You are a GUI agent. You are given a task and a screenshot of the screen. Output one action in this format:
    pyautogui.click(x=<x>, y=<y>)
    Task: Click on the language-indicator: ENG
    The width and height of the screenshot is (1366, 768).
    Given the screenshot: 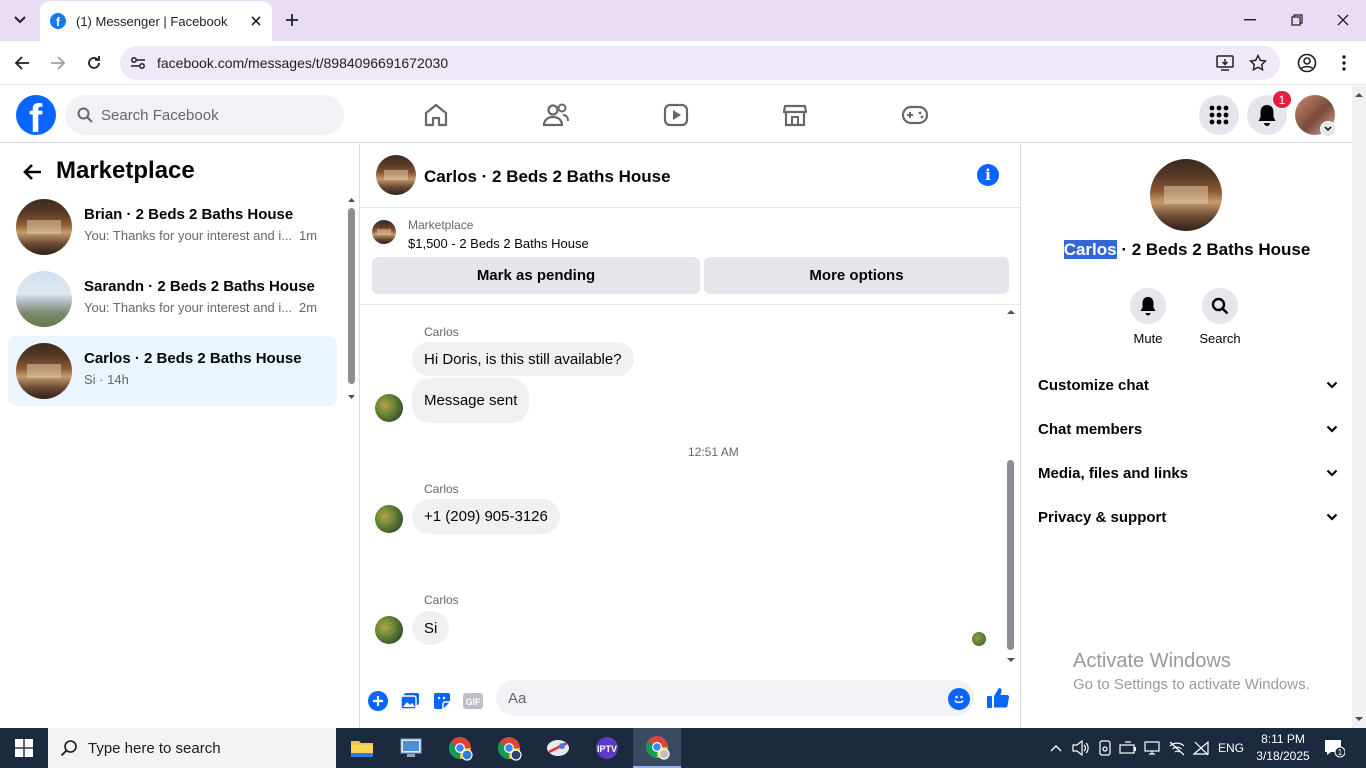 What is the action you would take?
    pyautogui.click(x=1231, y=748)
    